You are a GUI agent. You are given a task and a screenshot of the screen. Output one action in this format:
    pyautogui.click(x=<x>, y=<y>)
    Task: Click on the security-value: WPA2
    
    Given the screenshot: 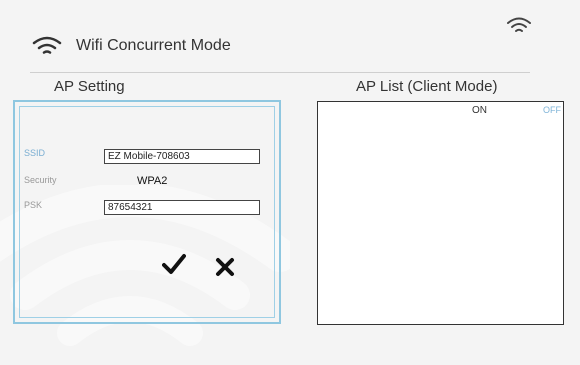 What is the action you would take?
    pyautogui.click(x=152, y=181)
    